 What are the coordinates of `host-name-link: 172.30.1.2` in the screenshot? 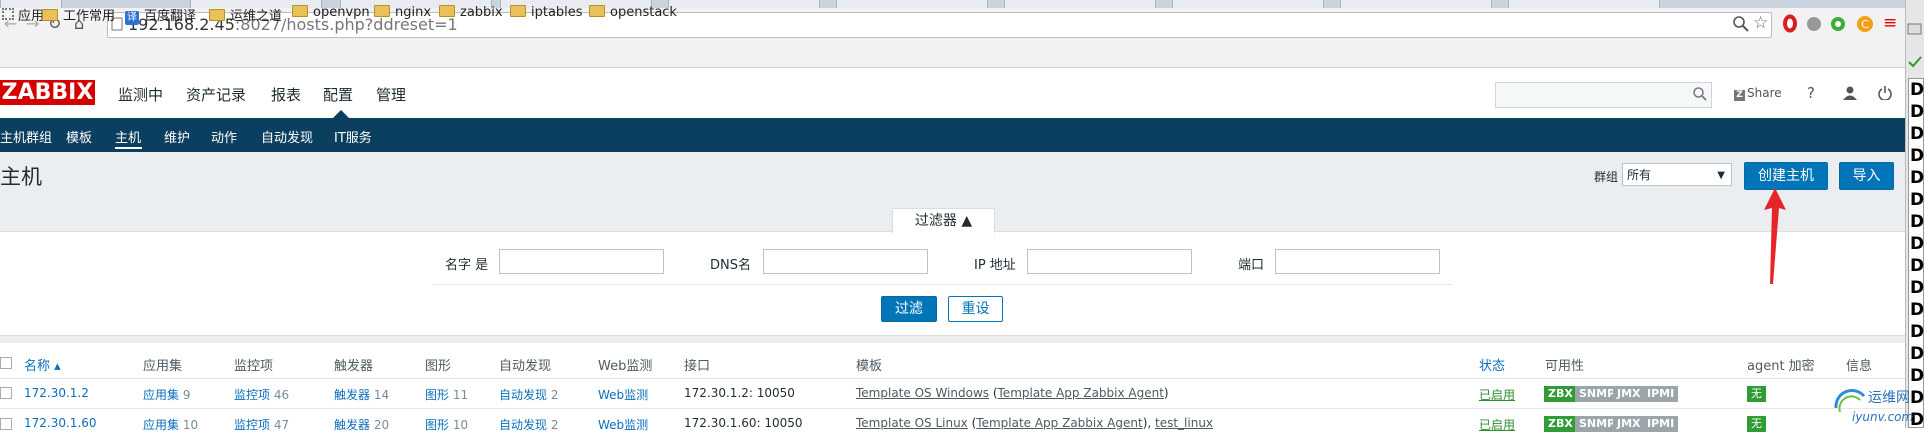 It's located at (56, 393).